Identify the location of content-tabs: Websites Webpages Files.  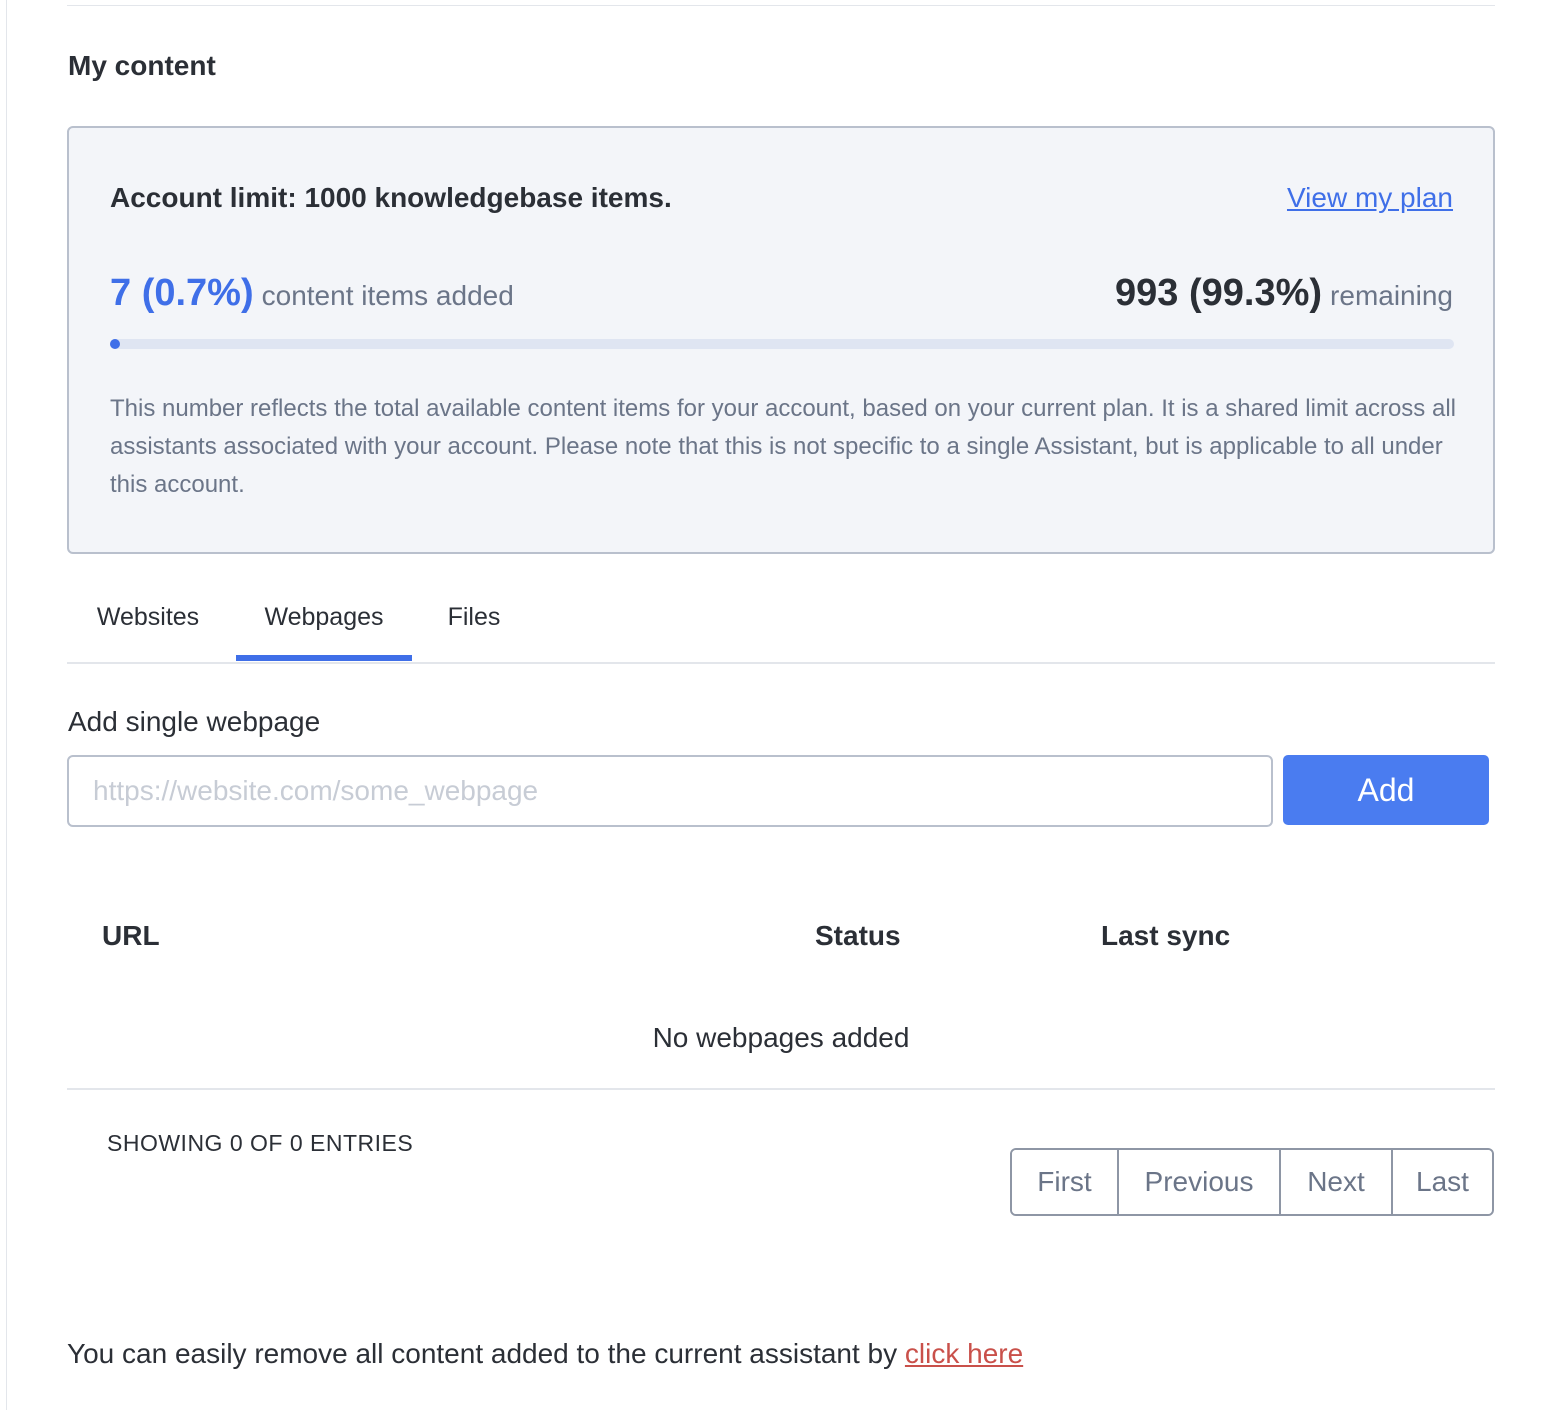
(781, 632).